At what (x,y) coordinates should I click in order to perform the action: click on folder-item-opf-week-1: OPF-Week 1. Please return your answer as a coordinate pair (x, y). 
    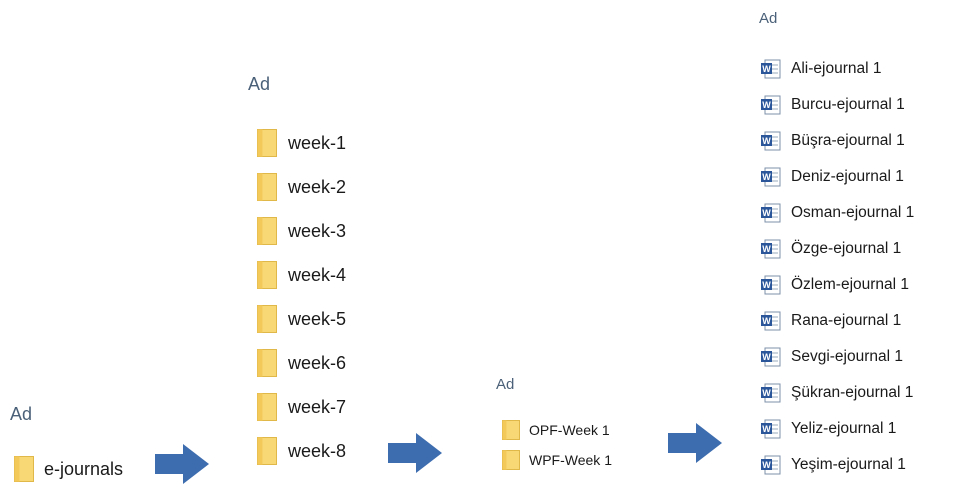
    Looking at the image, I should click on (556, 430).